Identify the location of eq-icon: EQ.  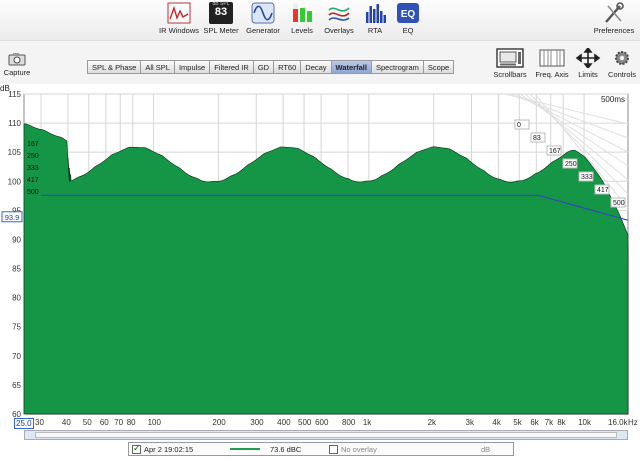
(408, 13).